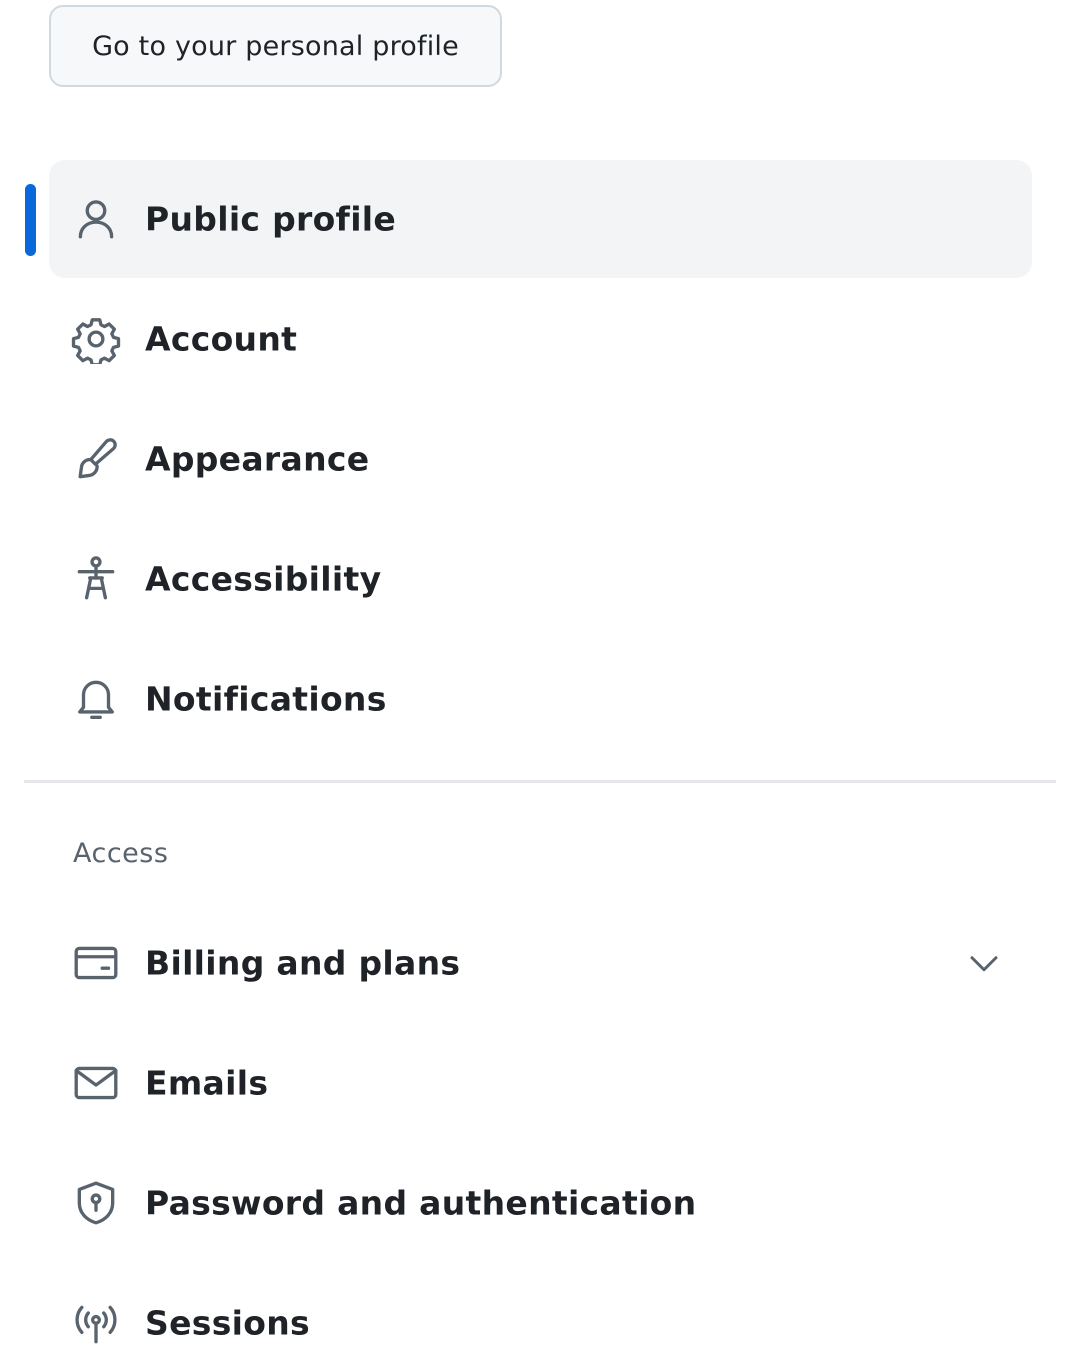 This screenshot has width=1080, height=1369. I want to click on nav-item-label: Accessibility, so click(263, 579).